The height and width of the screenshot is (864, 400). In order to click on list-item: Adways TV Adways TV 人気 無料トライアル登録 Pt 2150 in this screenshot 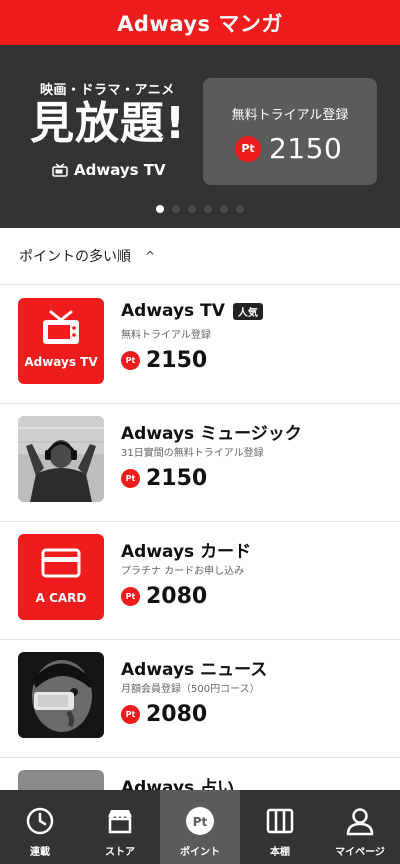, I will do `click(200, 345)`.